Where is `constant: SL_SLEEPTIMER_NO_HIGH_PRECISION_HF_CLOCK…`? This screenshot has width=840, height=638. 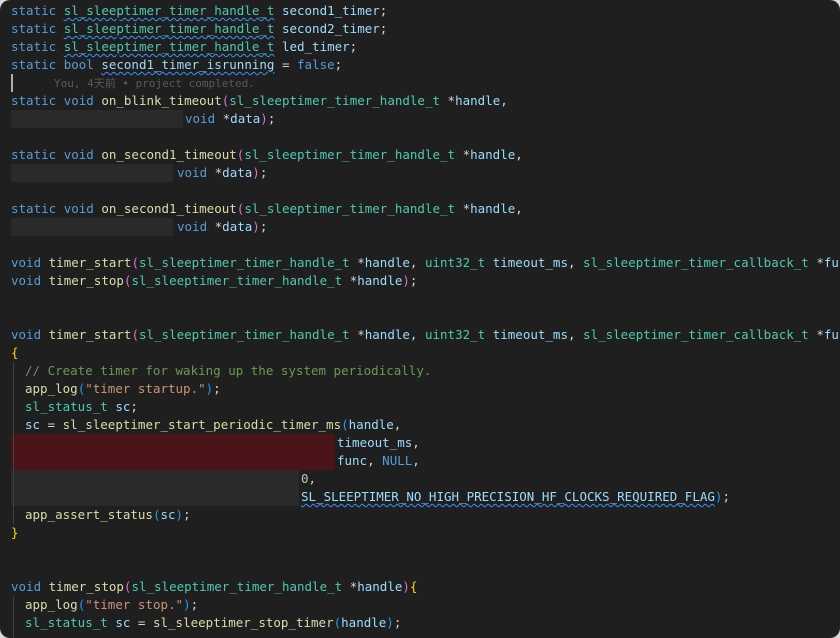 constant: SL_SLEEPTIMER_NO_HIGH_PRECISION_HF_CLOCK… is located at coordinates (508, 496).